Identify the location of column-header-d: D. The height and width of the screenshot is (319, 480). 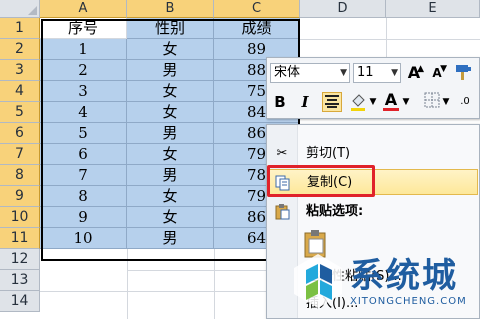
(343, 9).